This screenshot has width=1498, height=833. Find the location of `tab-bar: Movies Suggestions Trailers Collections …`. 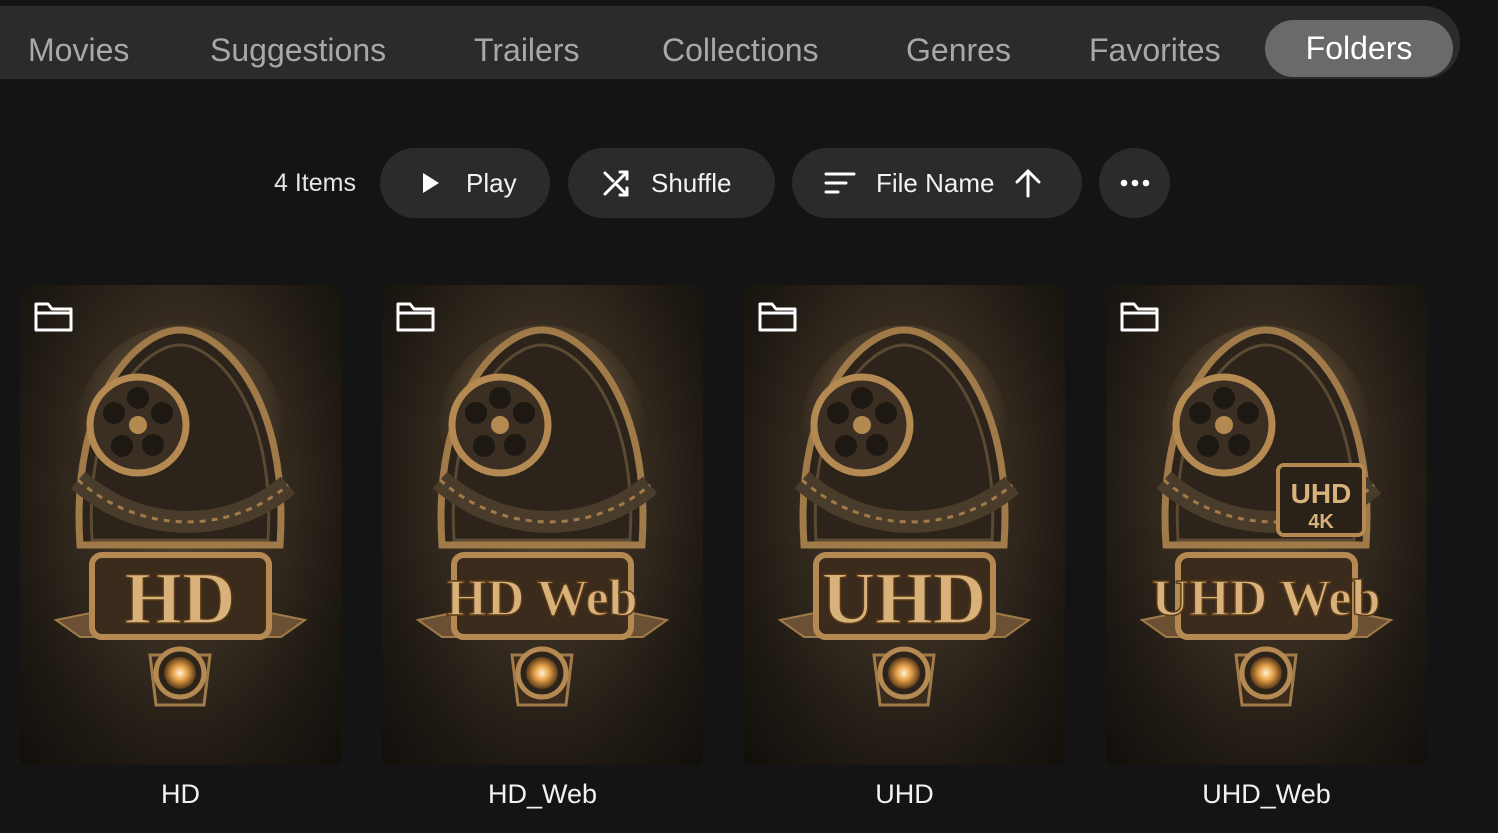

tab-bar: Movies Suggestions Trailers Collections … is located at coordinates (730, 42).